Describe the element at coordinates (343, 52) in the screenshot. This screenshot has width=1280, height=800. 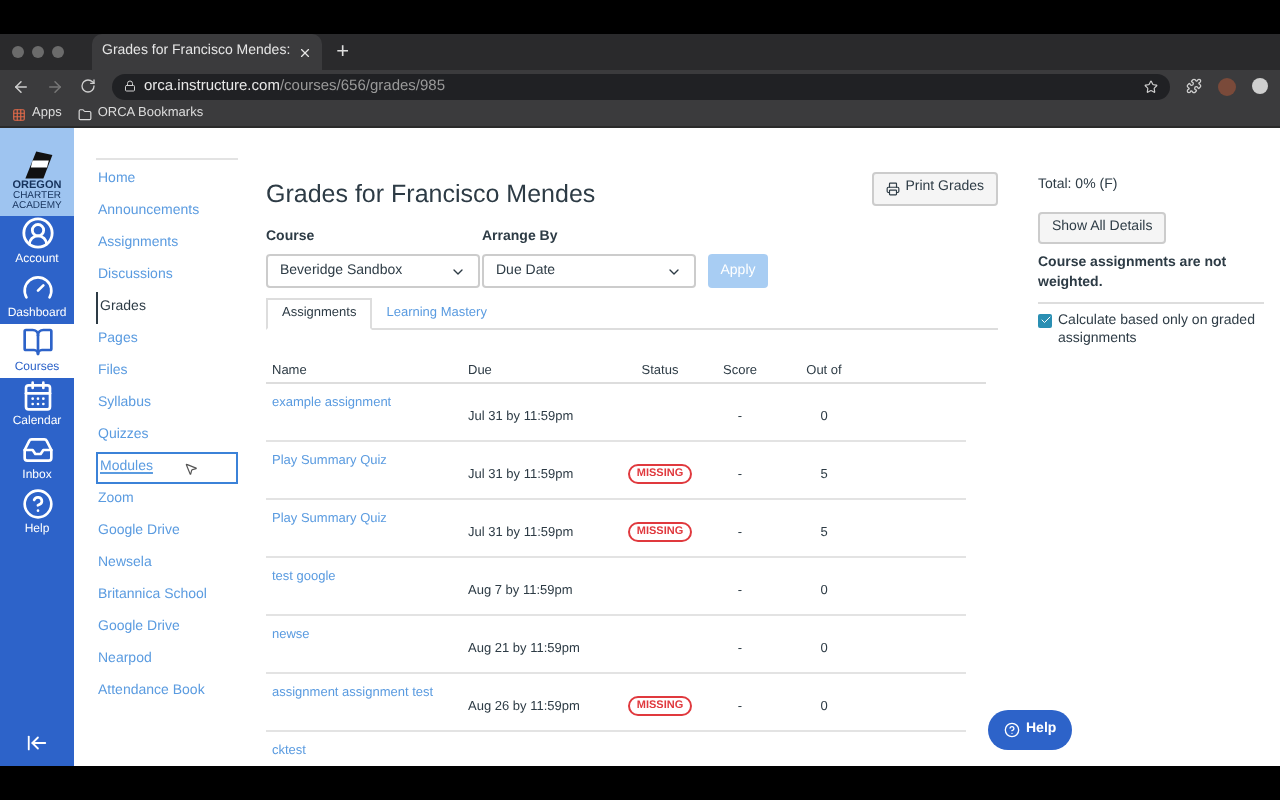
I see `new-tab-button: +` at that location.